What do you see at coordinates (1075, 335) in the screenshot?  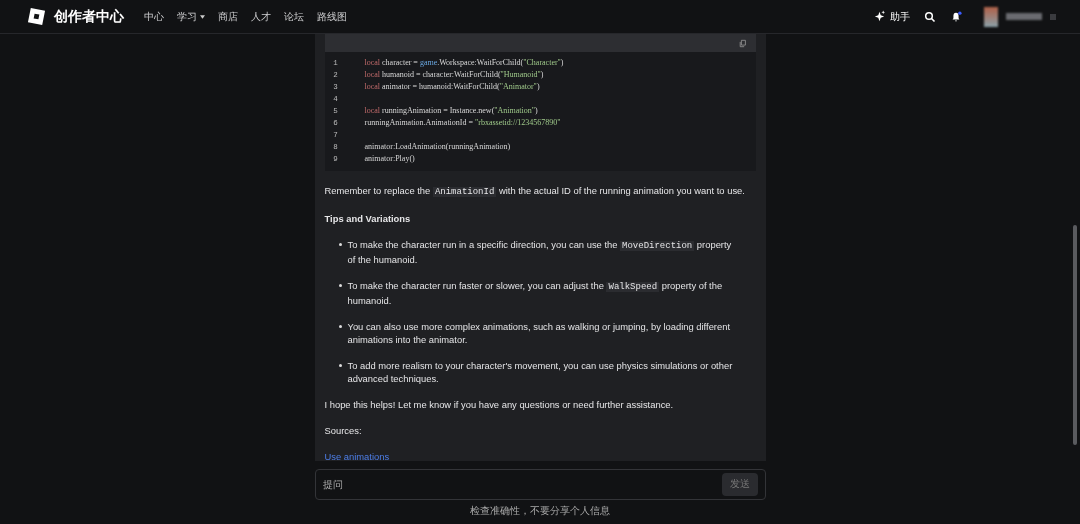 I see `scrollbar-thumb` at bounding box center [1075, 335].